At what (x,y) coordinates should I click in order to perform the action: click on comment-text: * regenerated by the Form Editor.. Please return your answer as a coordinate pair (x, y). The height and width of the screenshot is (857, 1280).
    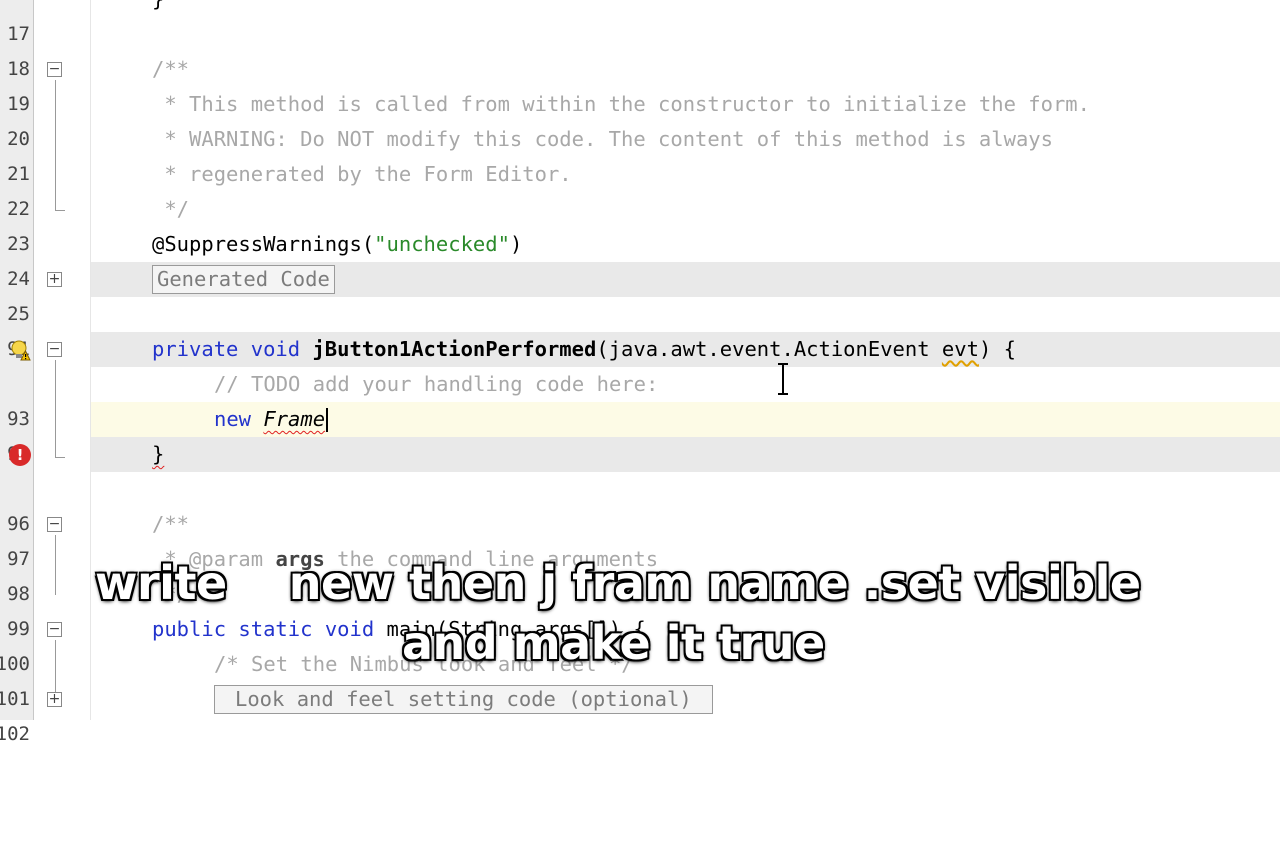
    Looking at the image, I should click on (362, 174).